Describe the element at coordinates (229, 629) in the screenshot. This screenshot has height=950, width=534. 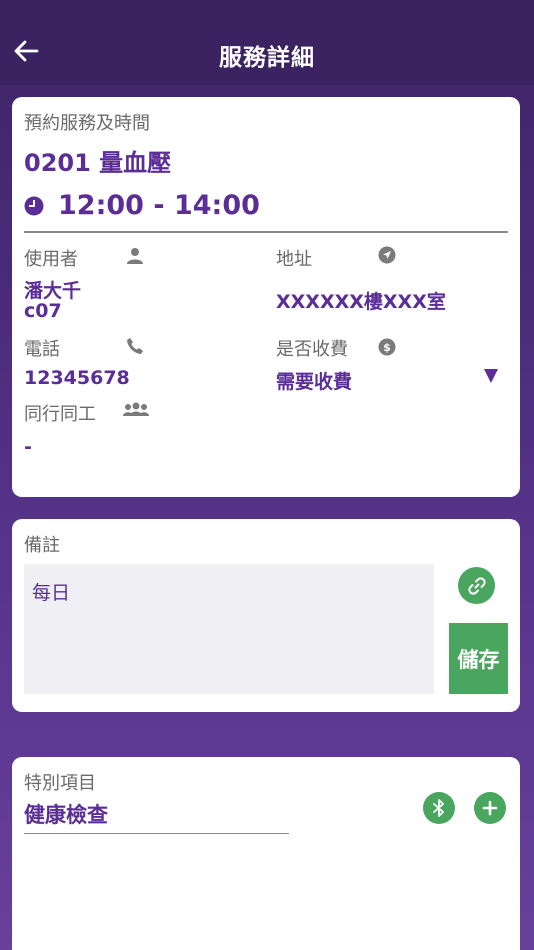
I see `notes-textarea: 每日` at that location.